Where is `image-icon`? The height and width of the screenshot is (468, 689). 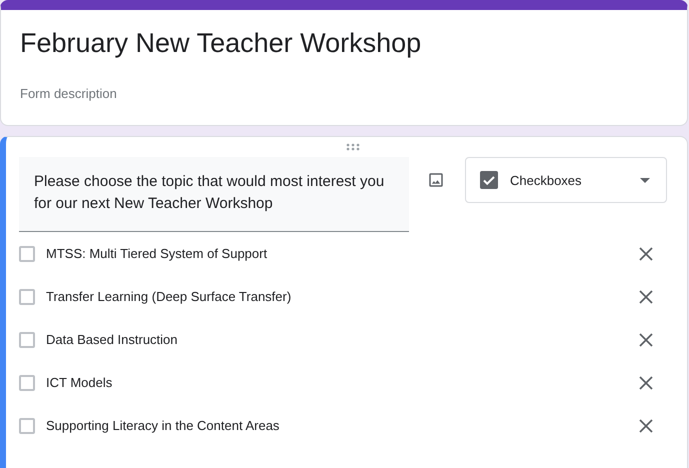
image-icon is located at coordinates (436, 180).